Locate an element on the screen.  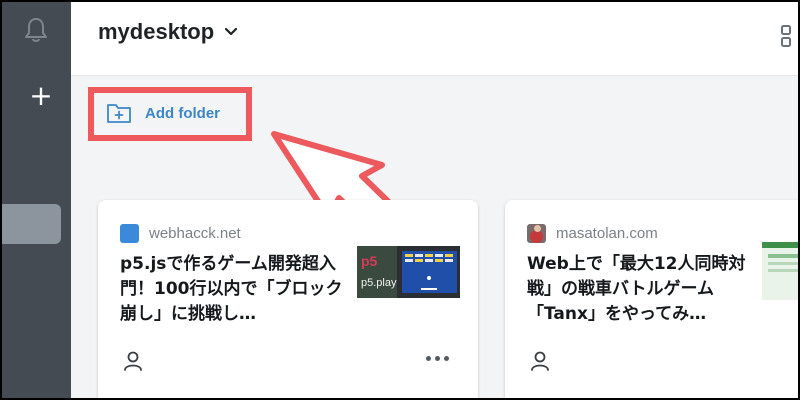
source-name: webhacck.net is located at coordinates (195, 233).